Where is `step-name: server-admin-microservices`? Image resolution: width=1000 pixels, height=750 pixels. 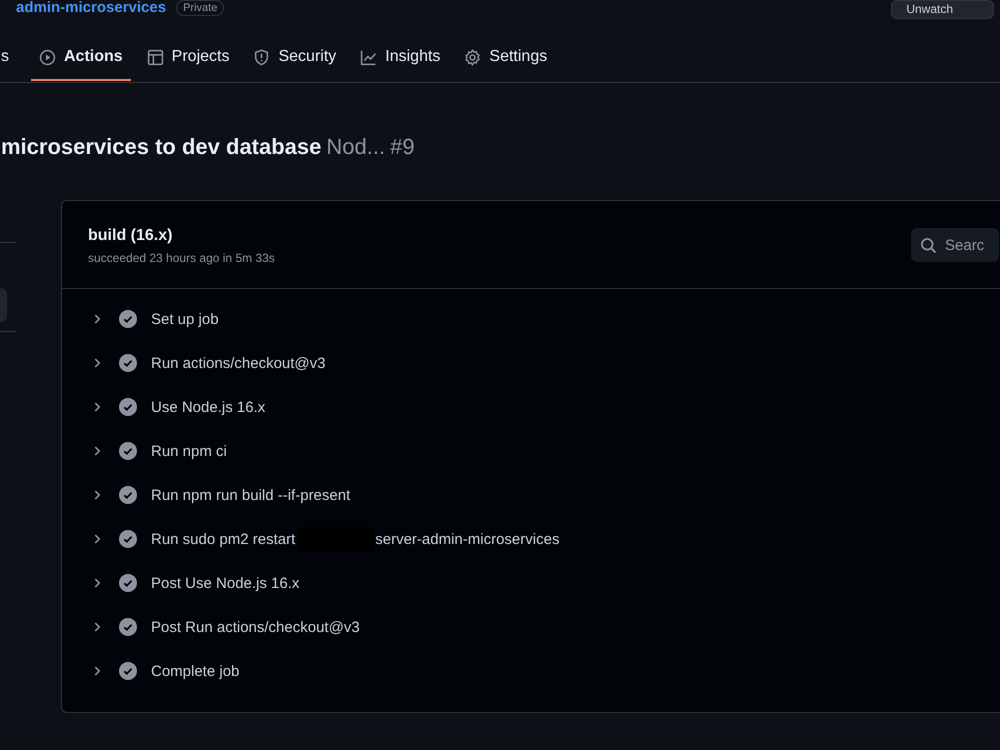 step-name: server-admin-microservices is located at coordinates (467, 539).